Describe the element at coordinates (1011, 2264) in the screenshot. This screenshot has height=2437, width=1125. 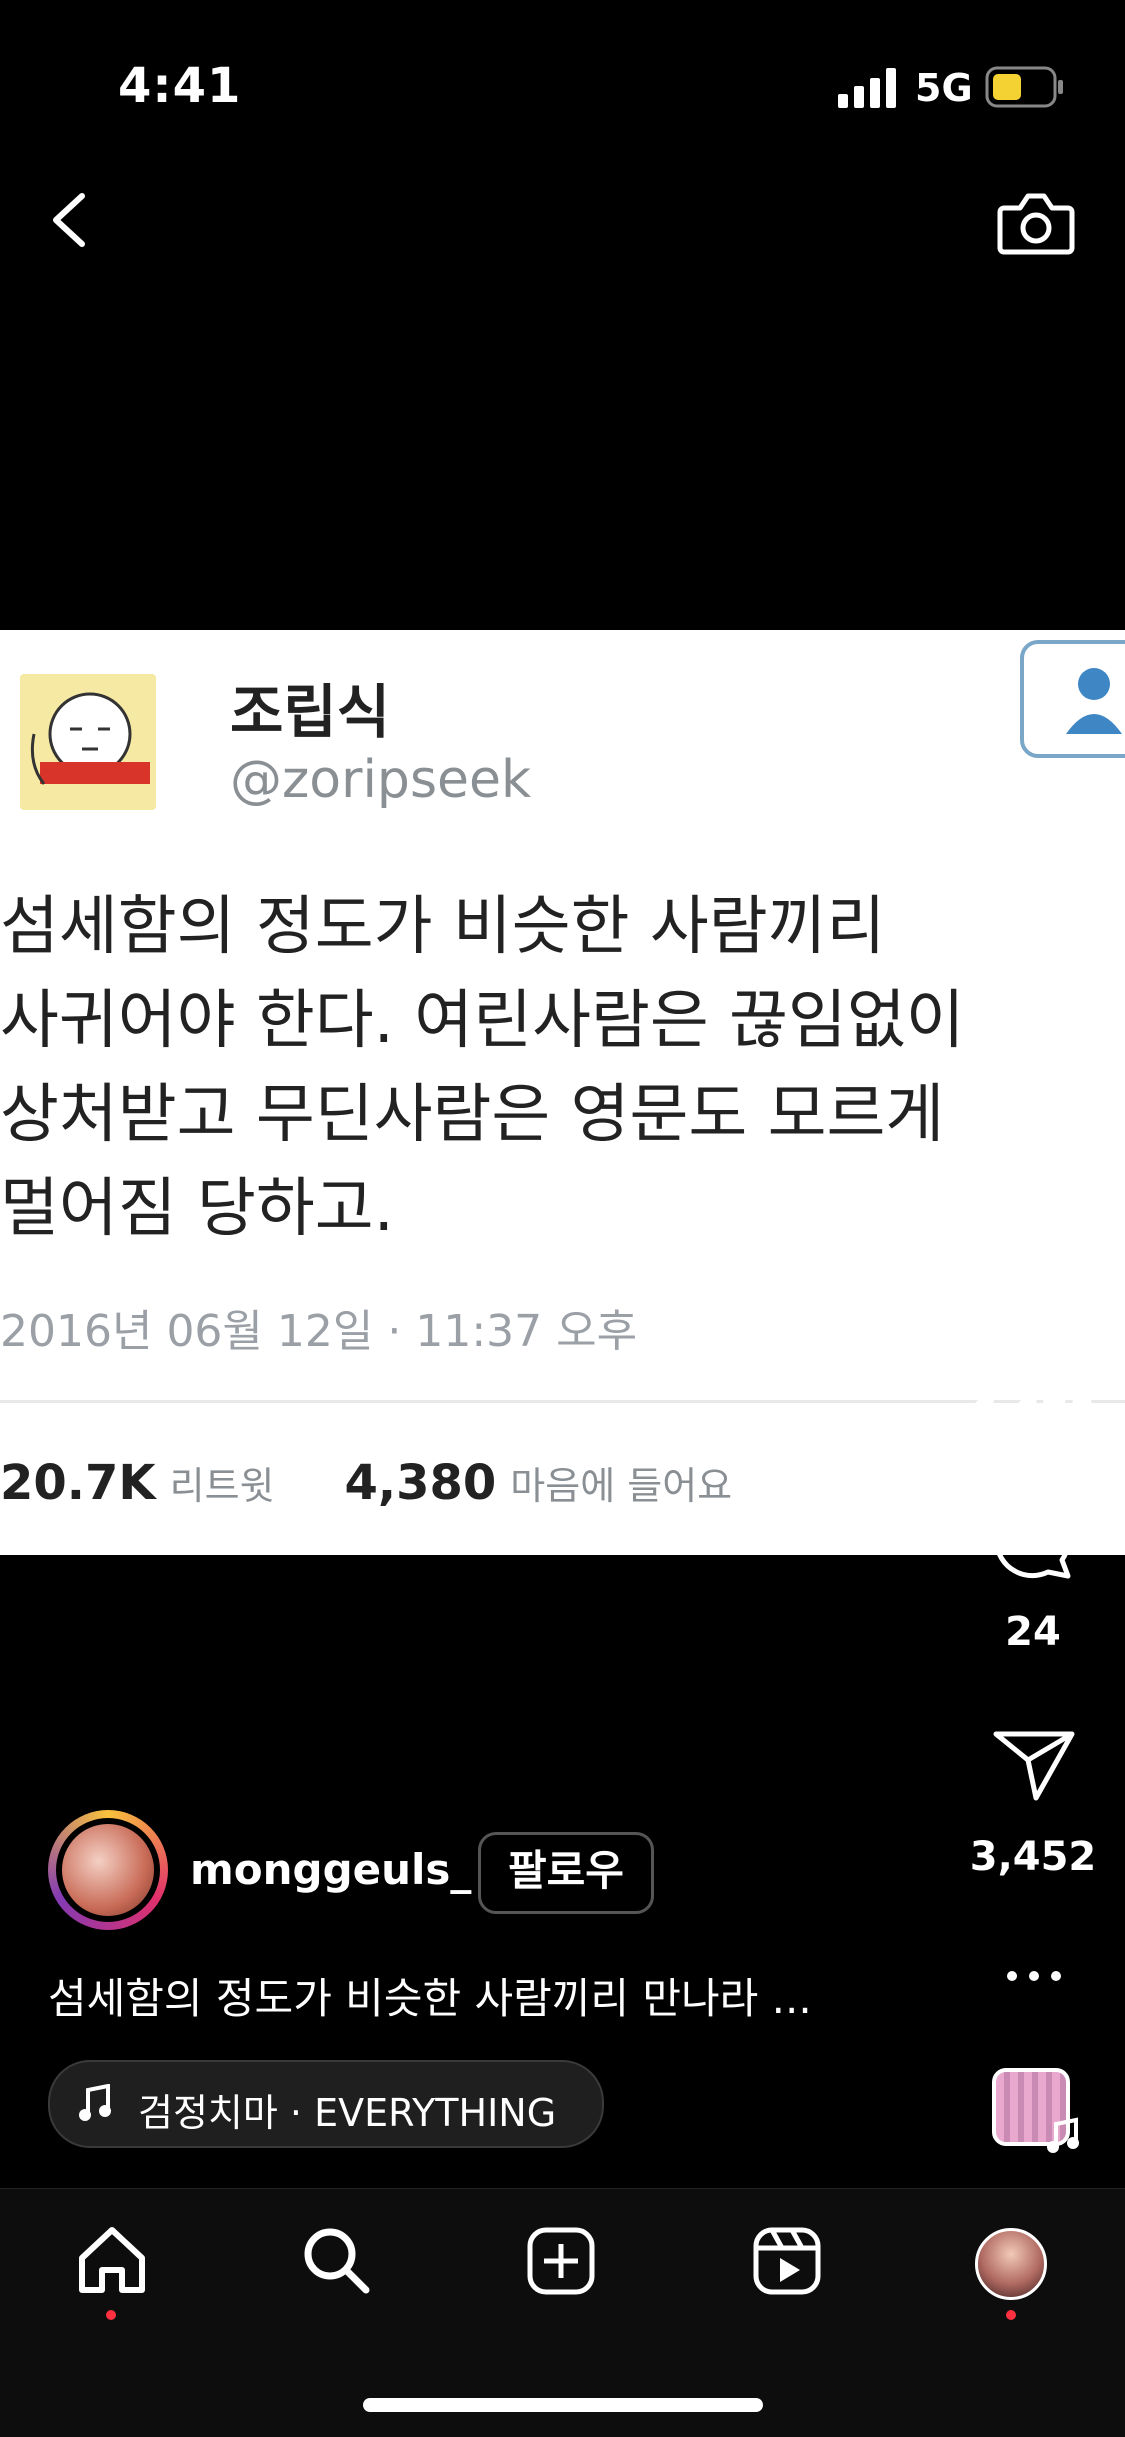
I see `profile-avatar` at that location.